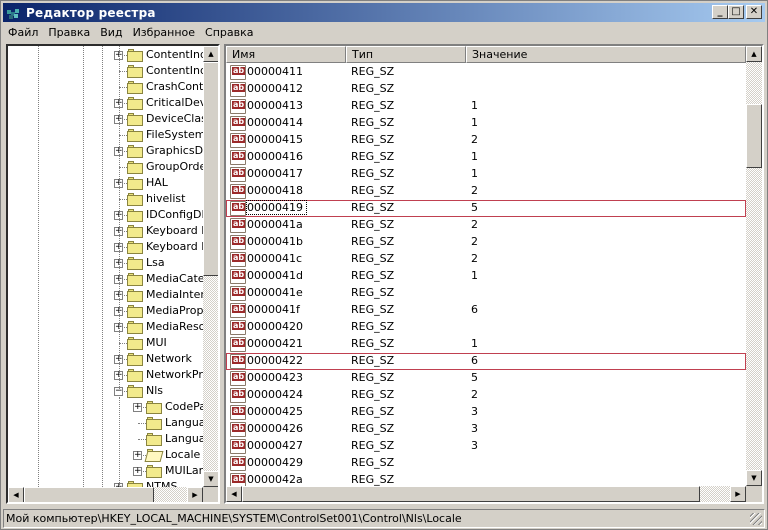 The image size is (768, 530). Describe the element at coordinates (486, 106) in the screenshot. I see `value-row: ab 00000413 REG_SZ 1` at that location.